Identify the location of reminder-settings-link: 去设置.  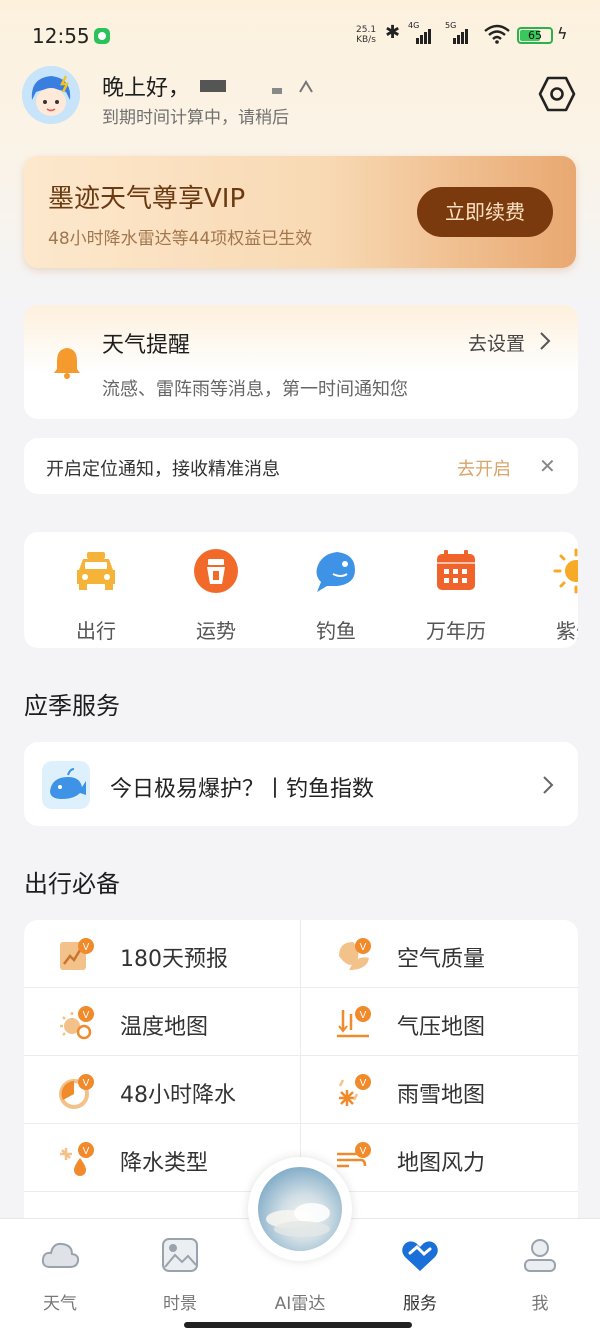
(496, 342).